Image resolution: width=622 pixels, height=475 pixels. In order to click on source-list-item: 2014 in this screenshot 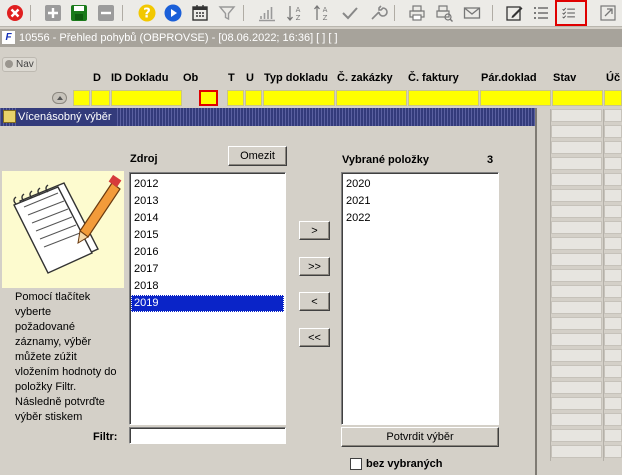, I will do `click(207, 218)`.